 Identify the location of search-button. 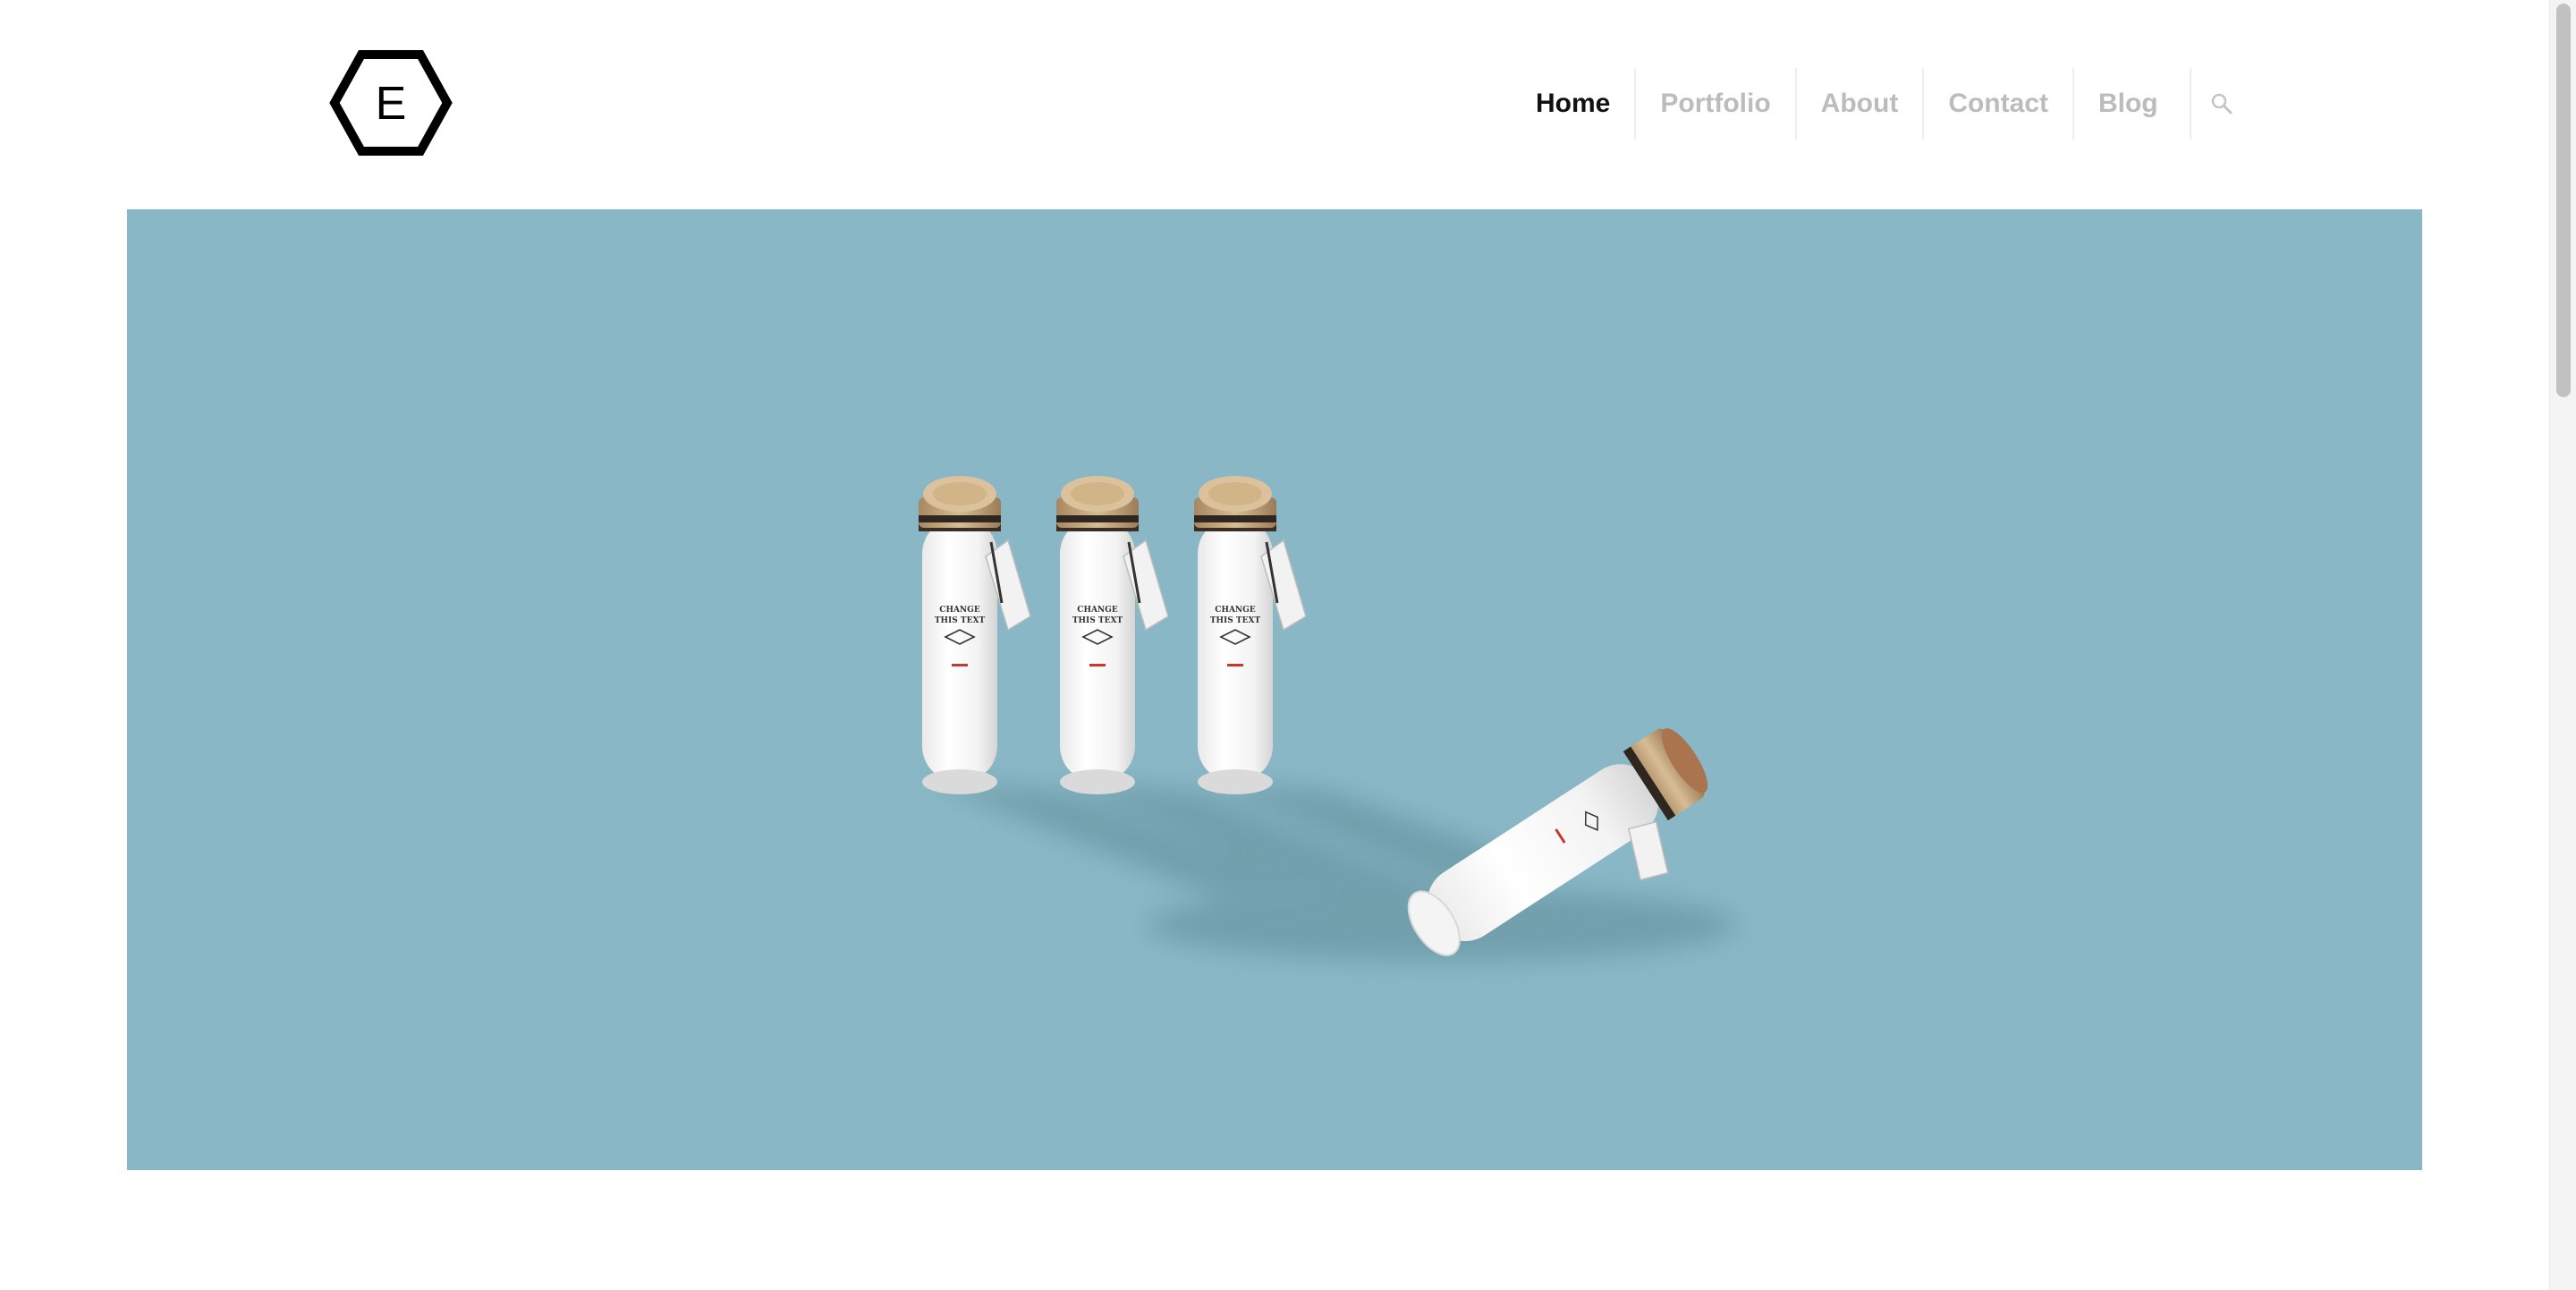
(2220, 104).